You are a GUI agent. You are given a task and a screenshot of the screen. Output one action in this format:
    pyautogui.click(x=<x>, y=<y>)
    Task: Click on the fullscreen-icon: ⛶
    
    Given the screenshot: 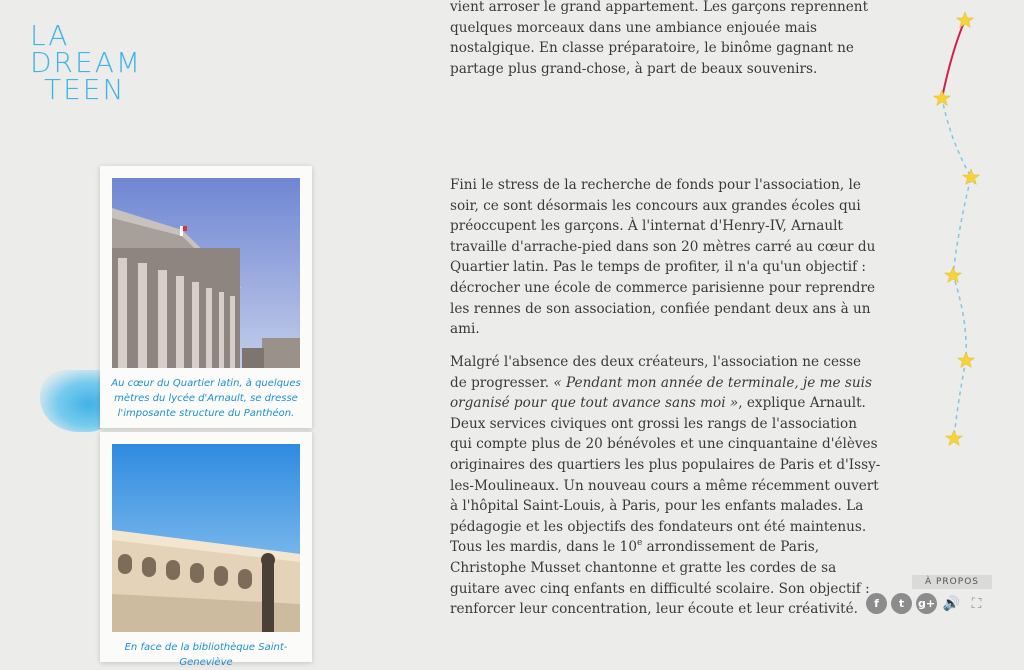 What is the action you would take?
    pyautogui.click(x=976, y=603)
    